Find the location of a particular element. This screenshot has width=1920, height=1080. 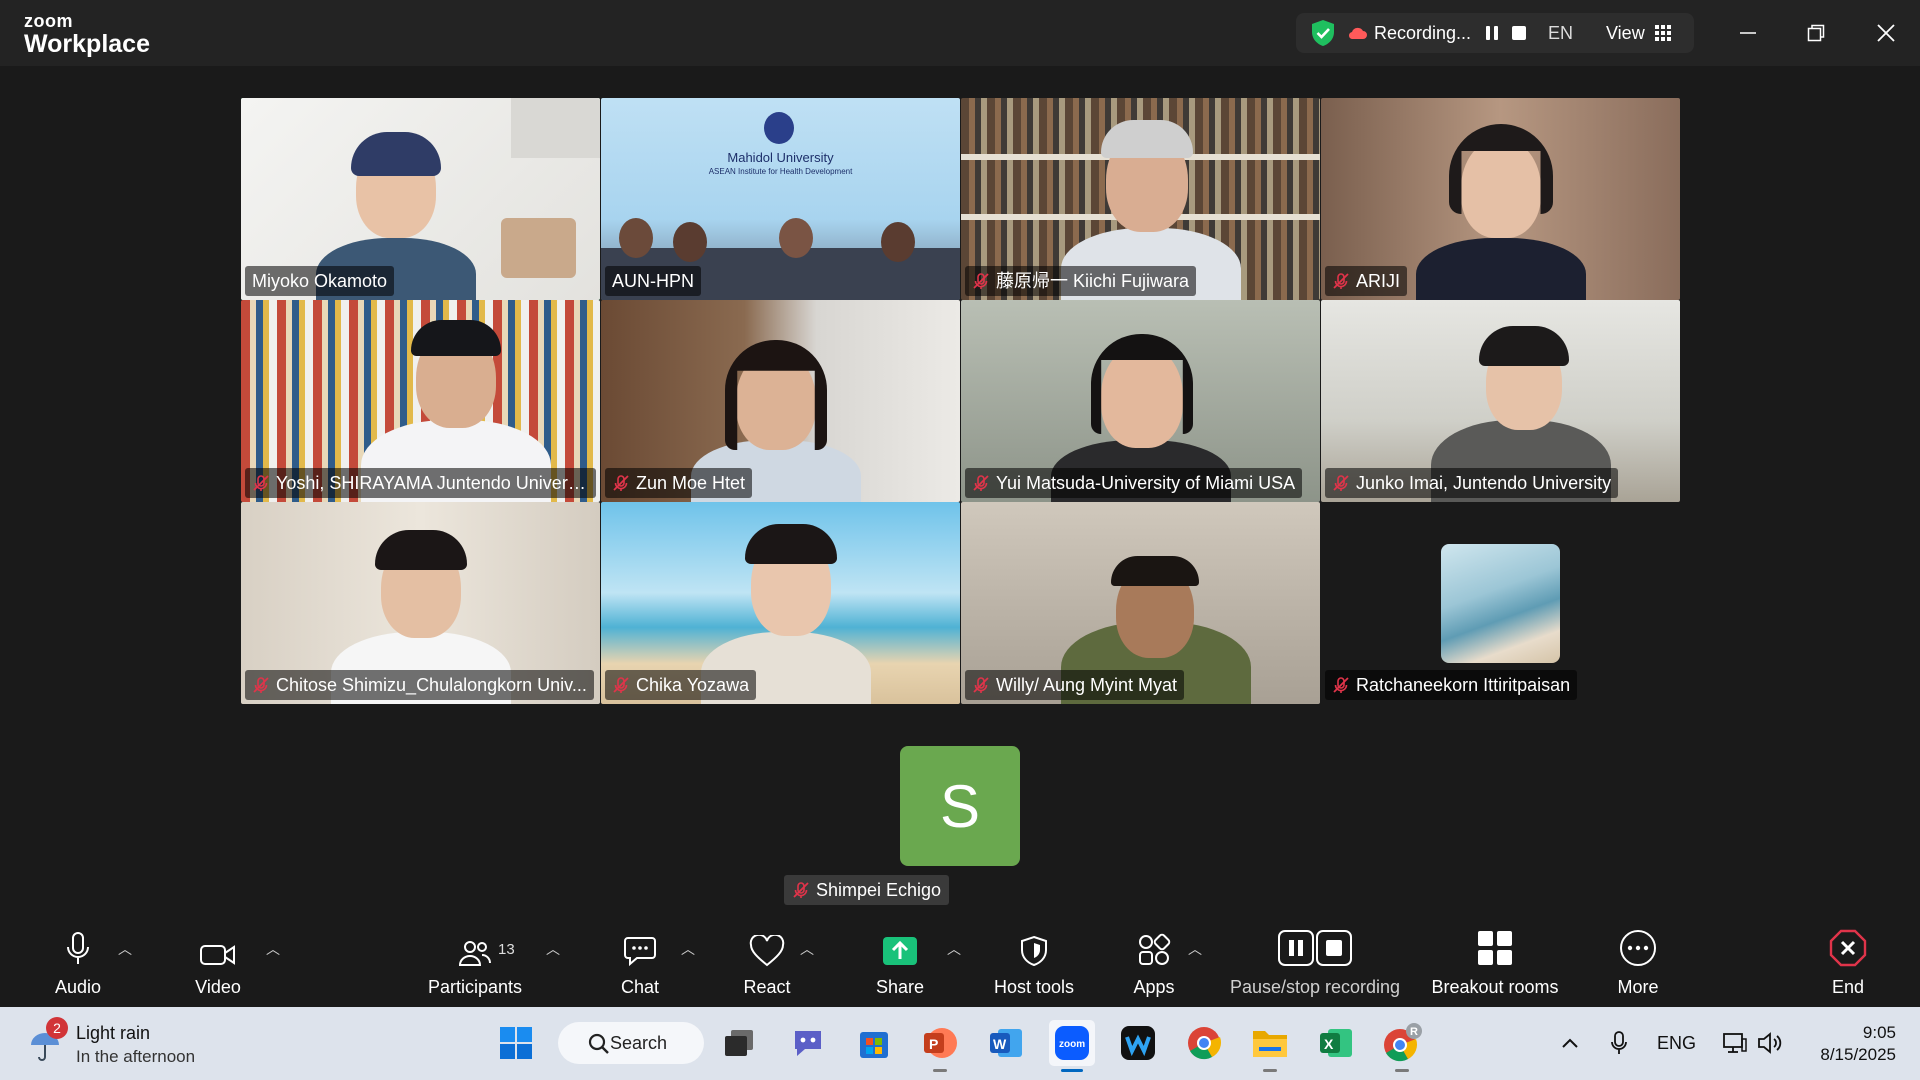

powerpoint-icon: P is located at coordinates (940, 1046).